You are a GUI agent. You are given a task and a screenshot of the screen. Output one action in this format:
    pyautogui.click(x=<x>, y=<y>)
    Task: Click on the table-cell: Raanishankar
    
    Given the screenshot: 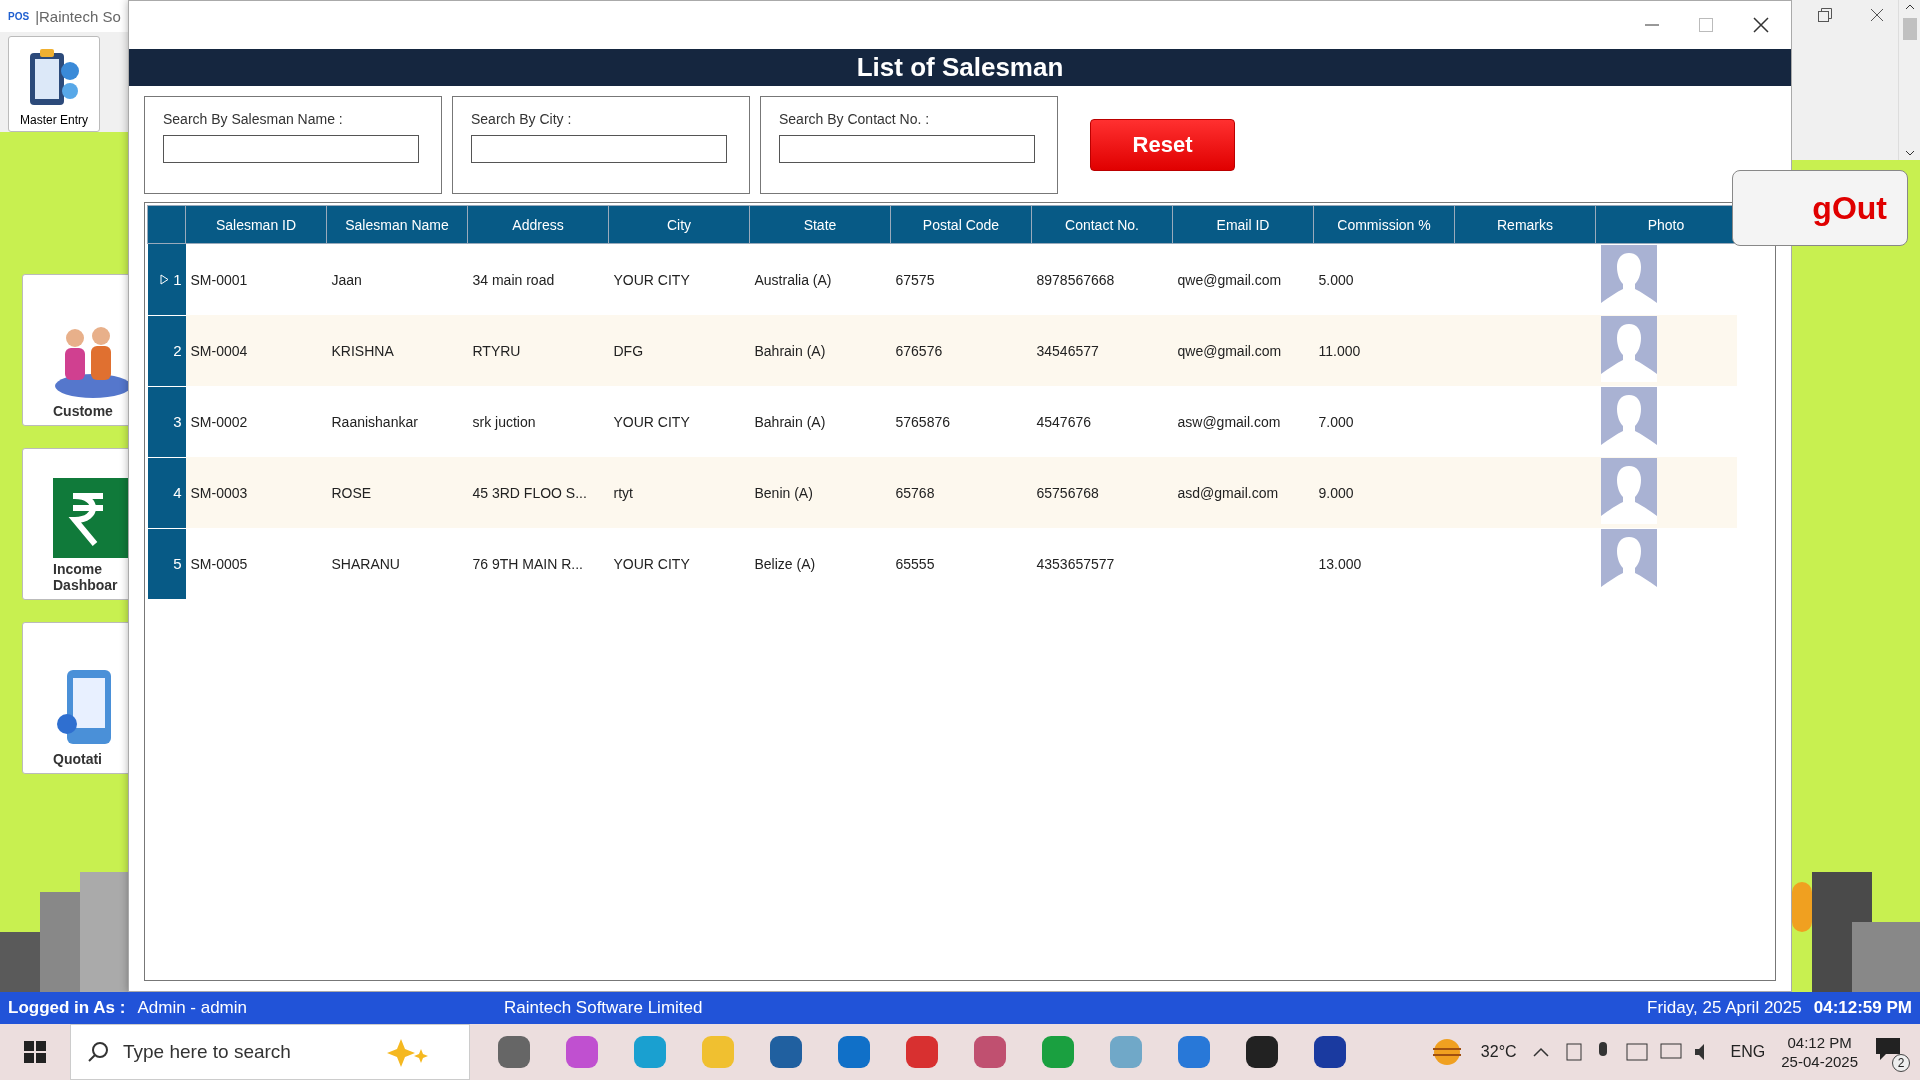 What is the action you would take?
    pyautogui.click(x=374, y=421)
    